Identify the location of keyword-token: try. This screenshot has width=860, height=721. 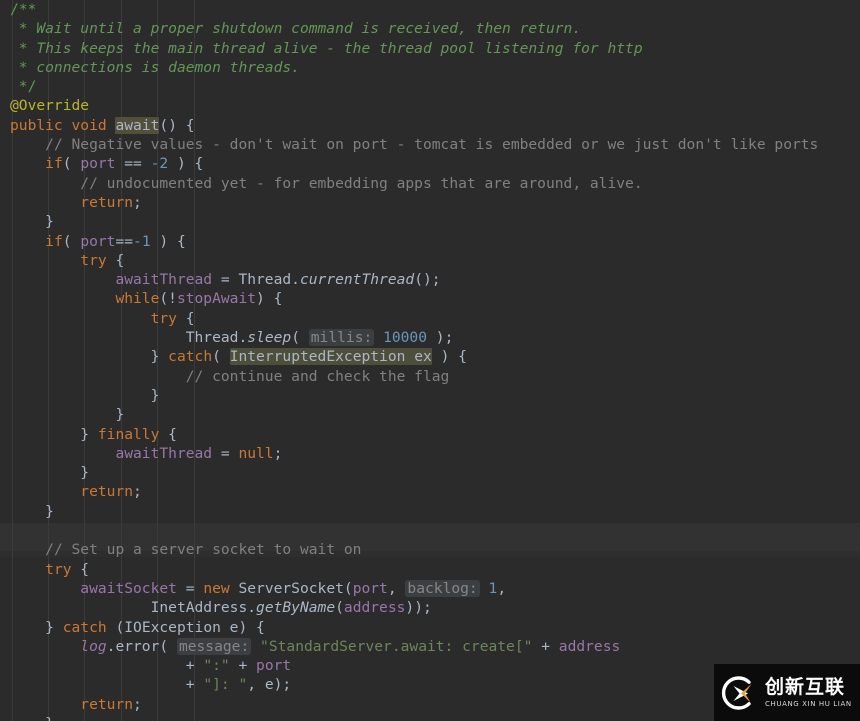
(58, 569).